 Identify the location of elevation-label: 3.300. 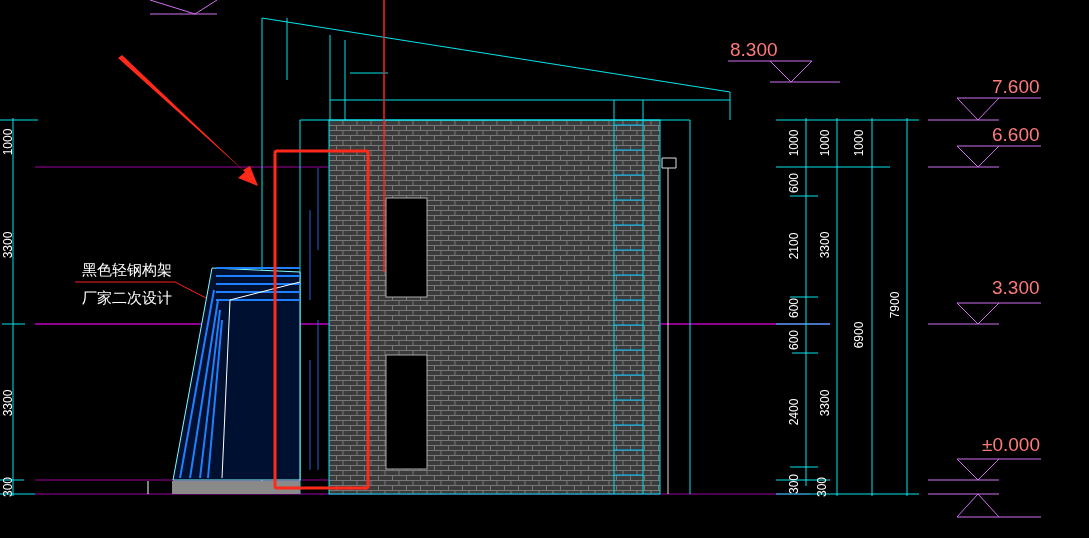
(1016, 287).